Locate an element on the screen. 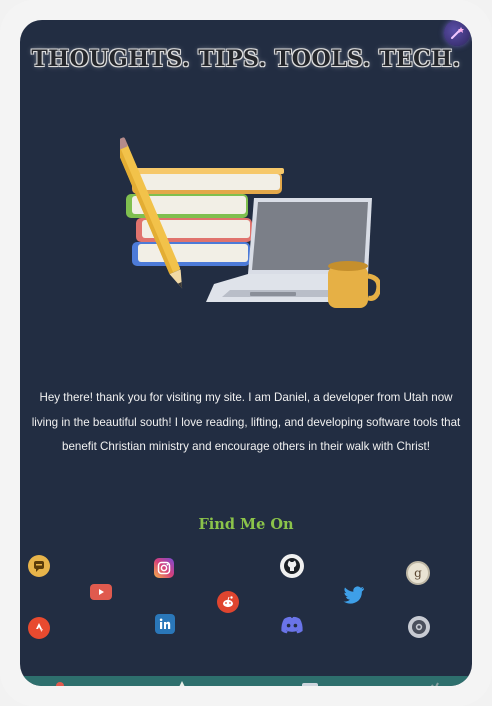  linkedin-link is located at coordinates (165, 624).